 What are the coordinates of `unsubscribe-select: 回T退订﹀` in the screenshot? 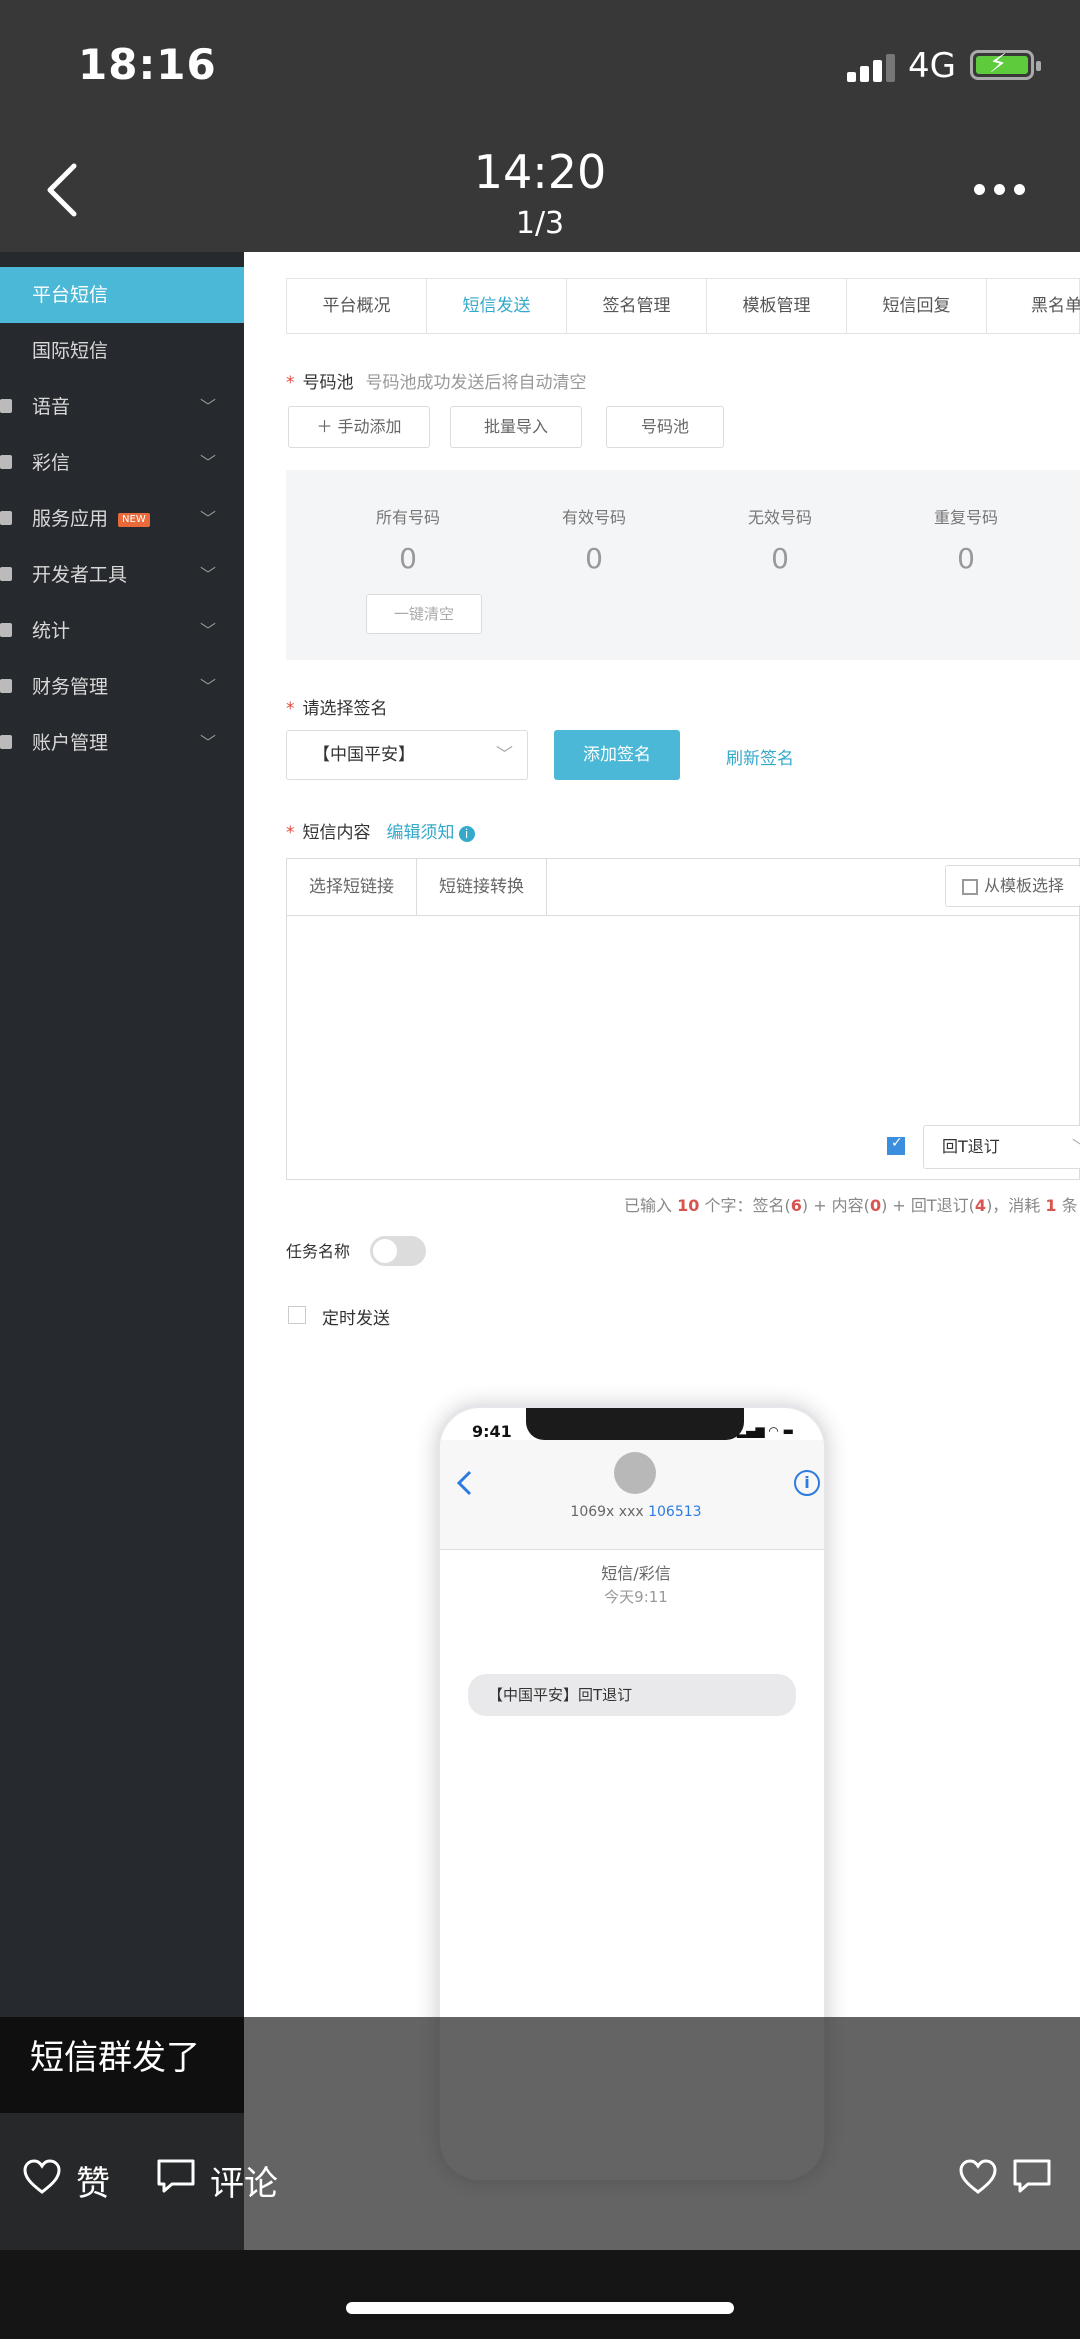 It's located at (1001, 1147).